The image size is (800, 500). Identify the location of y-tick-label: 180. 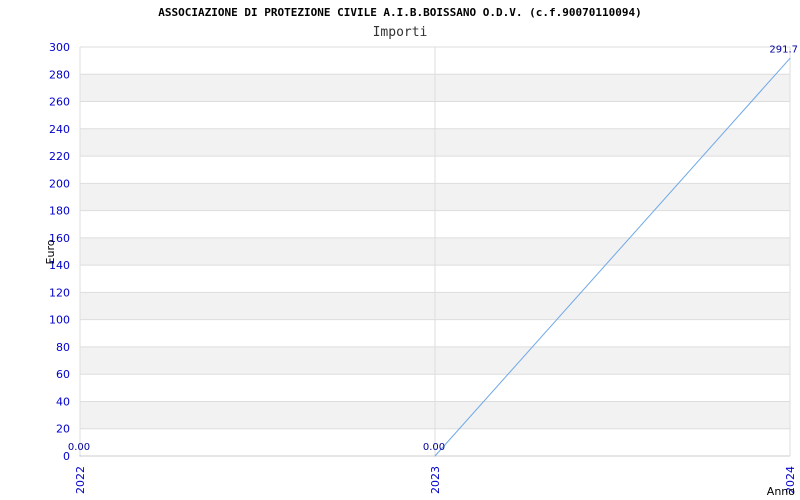
(59, 211).